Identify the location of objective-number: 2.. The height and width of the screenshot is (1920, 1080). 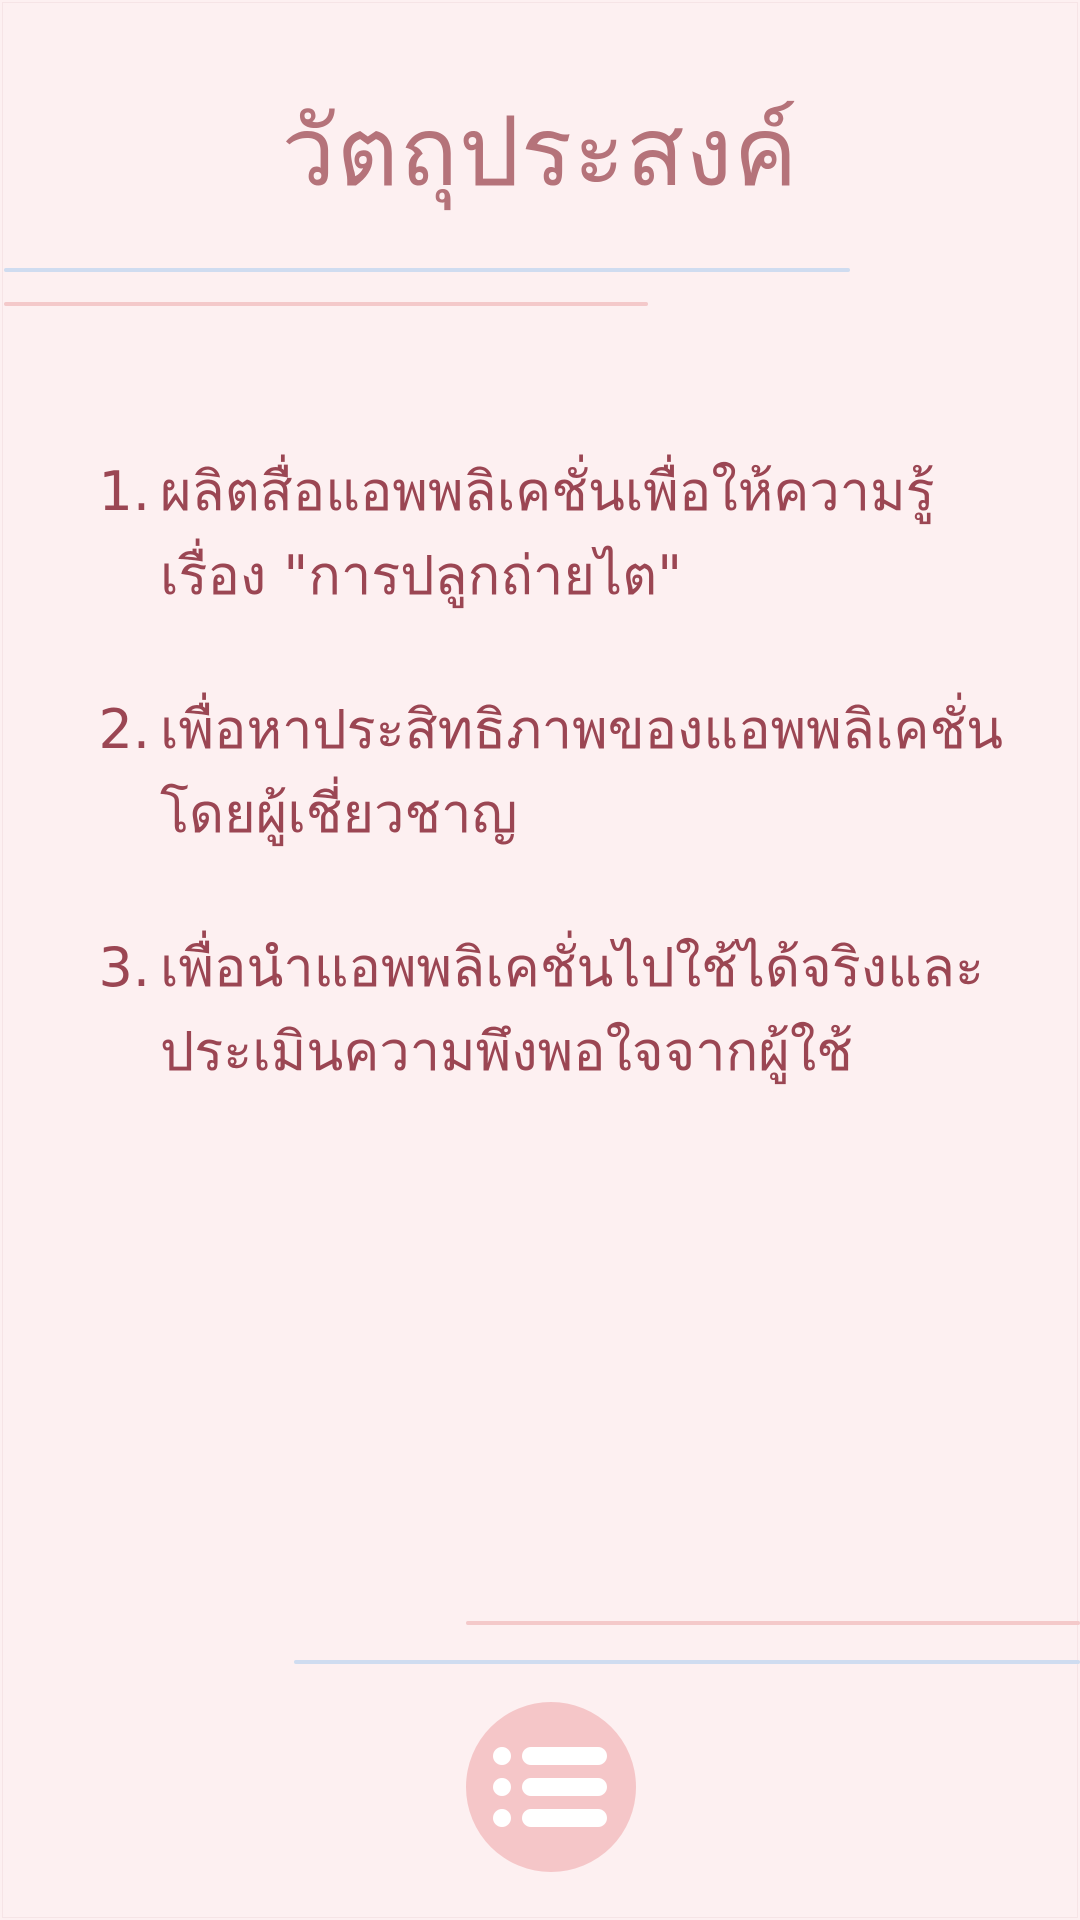
(124, 729).